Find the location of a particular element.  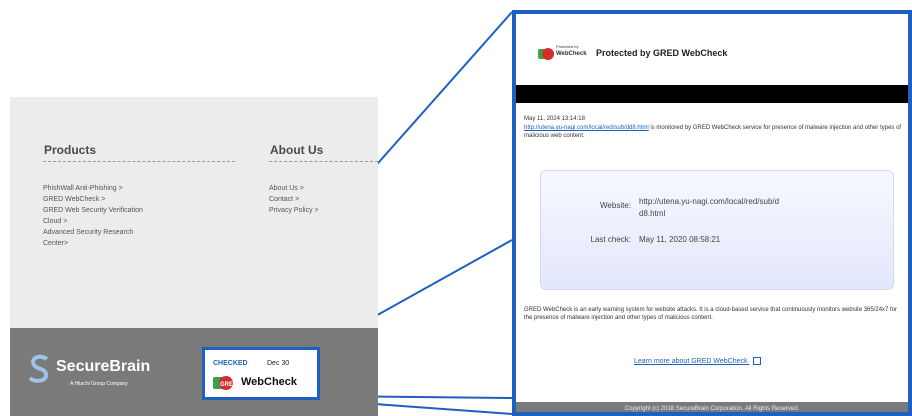

external-link-icon is located at coordinates (757, 361).